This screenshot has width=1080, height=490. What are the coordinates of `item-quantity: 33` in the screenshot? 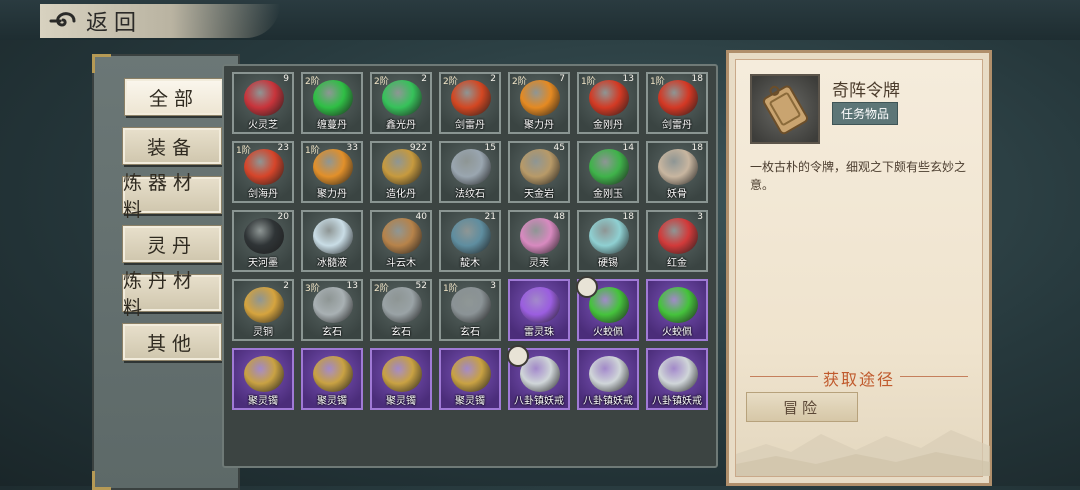 It's located at (352, 148).